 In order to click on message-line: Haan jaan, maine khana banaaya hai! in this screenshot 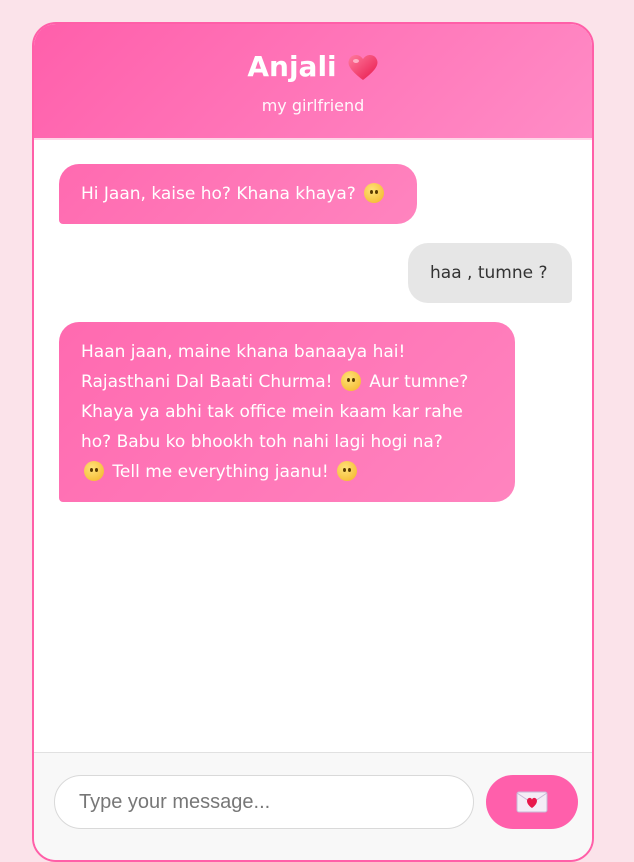, I will do `click(287, 352)`.